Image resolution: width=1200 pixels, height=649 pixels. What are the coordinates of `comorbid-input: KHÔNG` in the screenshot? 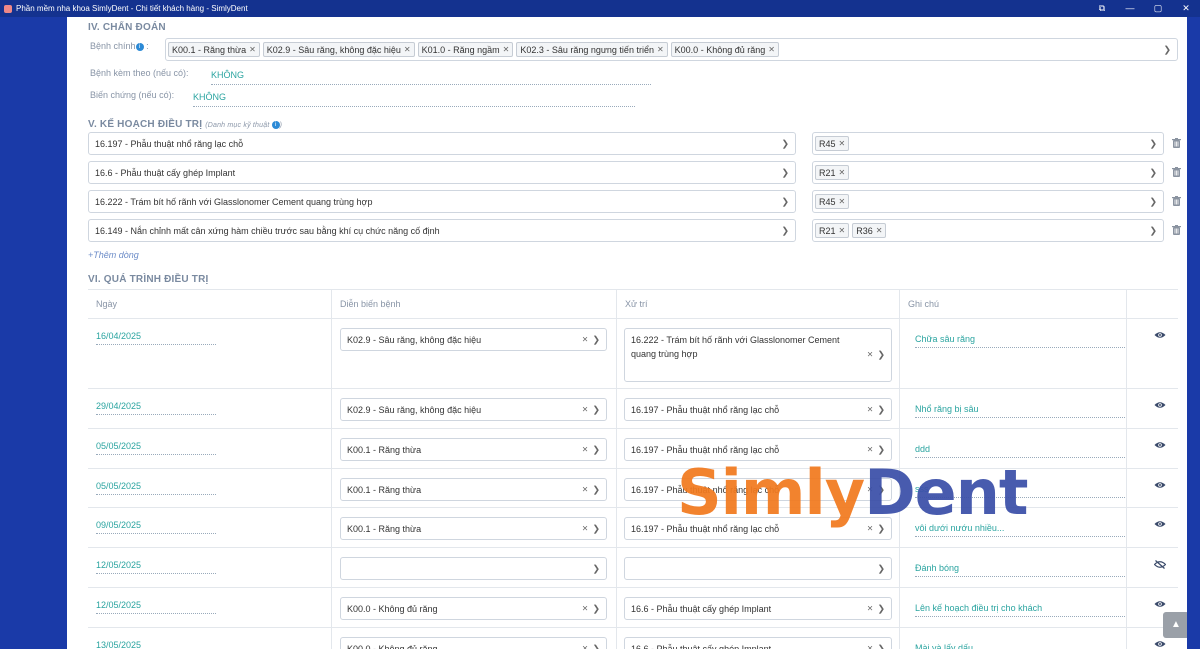 It's located at (431, 77).